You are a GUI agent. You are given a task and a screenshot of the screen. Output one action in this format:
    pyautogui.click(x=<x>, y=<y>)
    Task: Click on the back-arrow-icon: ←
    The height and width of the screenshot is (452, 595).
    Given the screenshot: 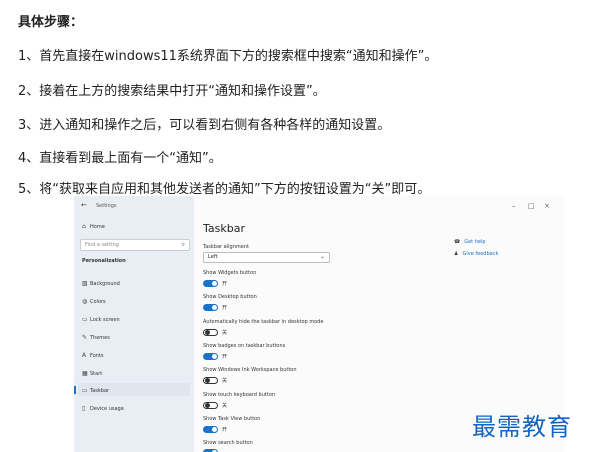 What is the action you would take?
    pyautogui.click(x=84, y=205)
    